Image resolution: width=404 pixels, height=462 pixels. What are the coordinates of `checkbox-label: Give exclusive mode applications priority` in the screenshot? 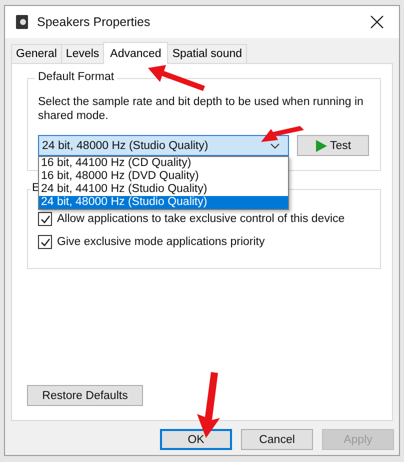 It's located at (161, 242).